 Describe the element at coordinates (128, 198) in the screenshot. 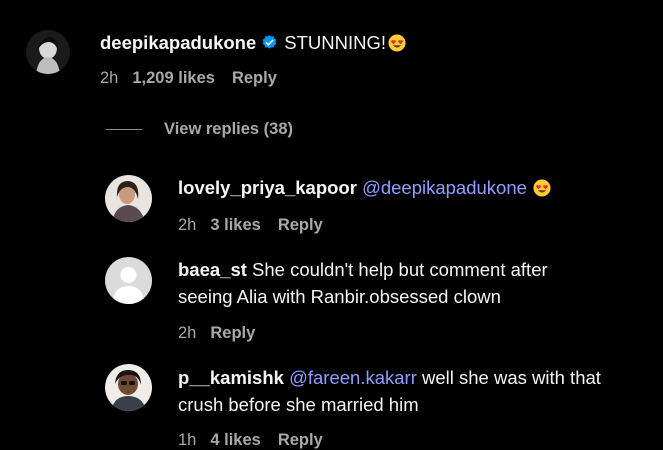

I see `avatar-lovely-priya-kapoor` at that location.